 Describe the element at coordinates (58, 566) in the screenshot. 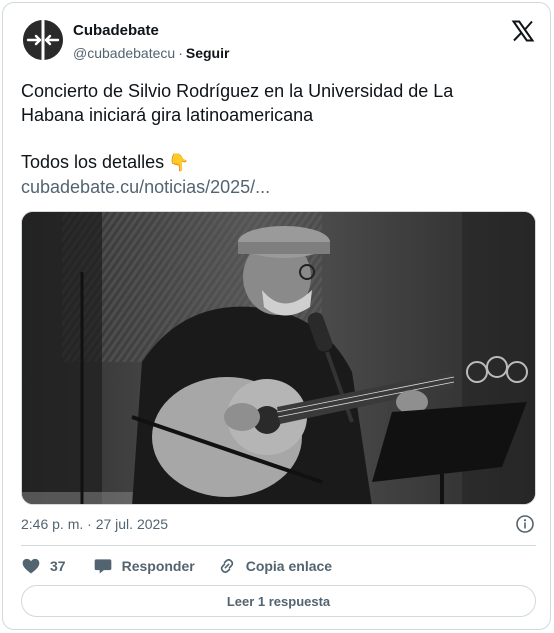

I see `like-count: 37` at that location.